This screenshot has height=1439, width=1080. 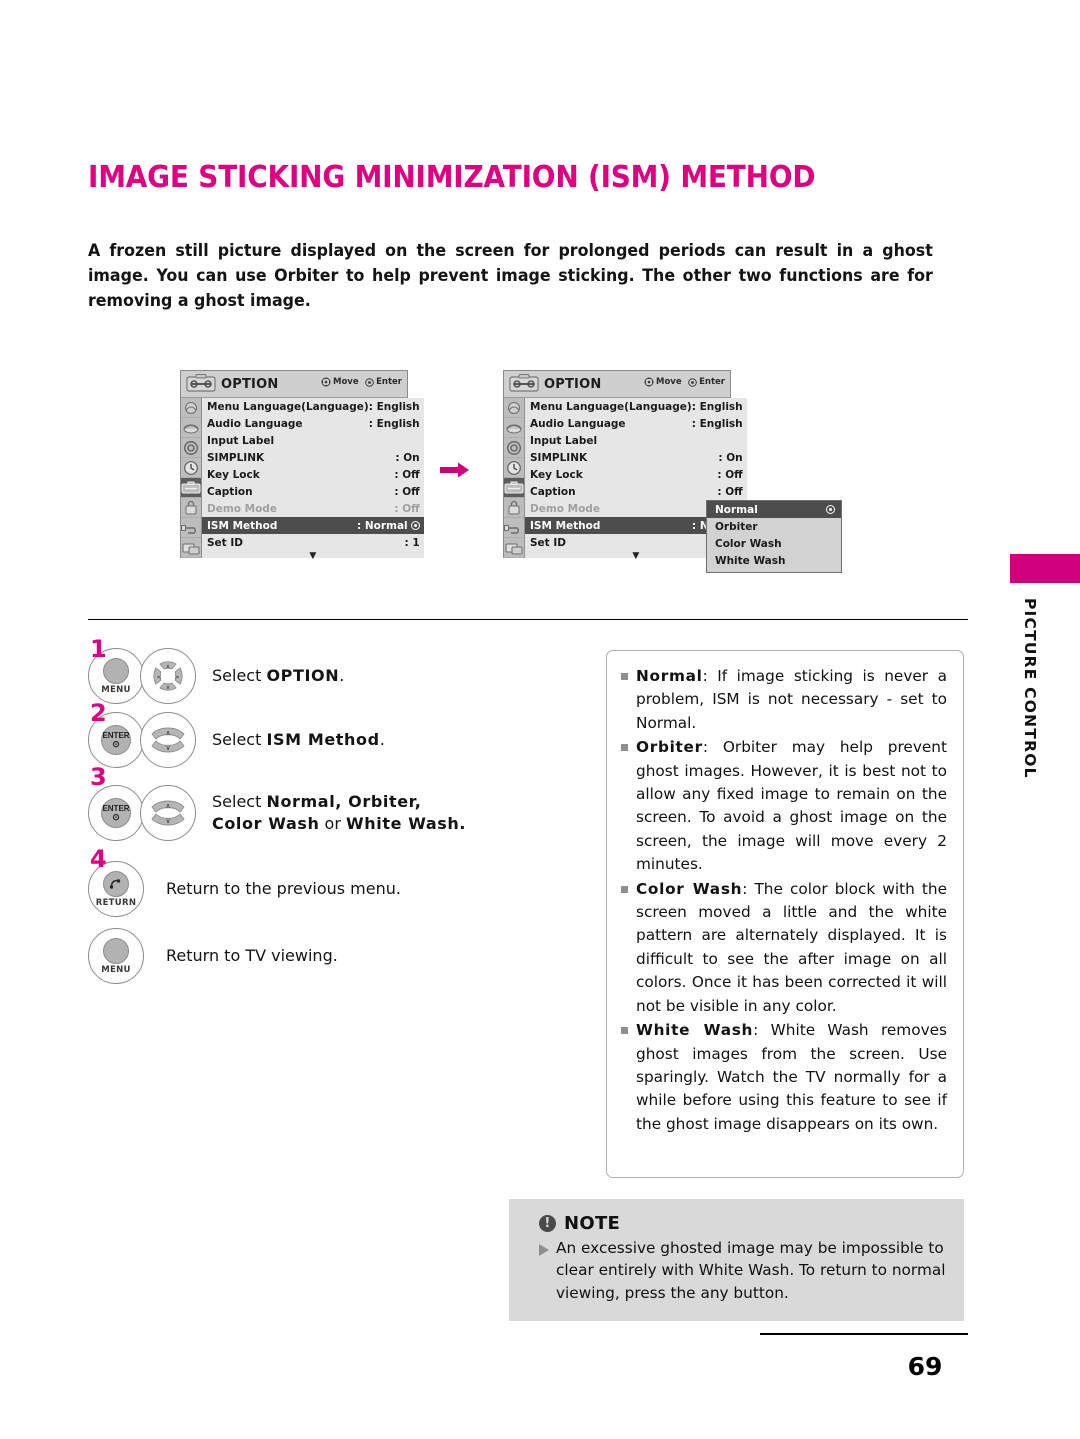 I want to click on page-title: IMAGE STICKING MINIMIZATION (ISM) METHOD, so click(x=452, y=177).